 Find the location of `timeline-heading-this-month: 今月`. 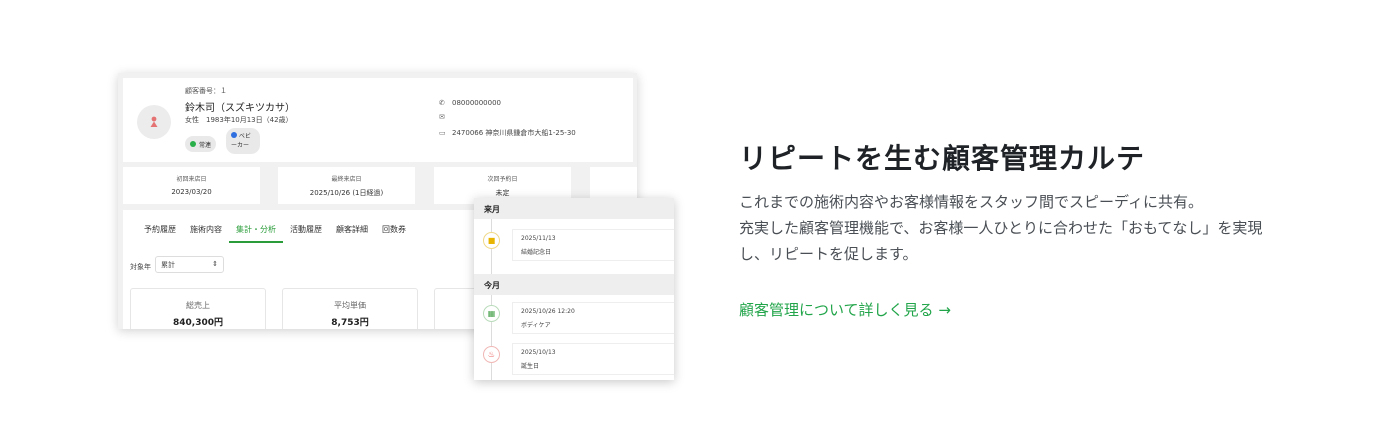

timeline-heading-this-month: 今月 is located at coordinates (574, 284).